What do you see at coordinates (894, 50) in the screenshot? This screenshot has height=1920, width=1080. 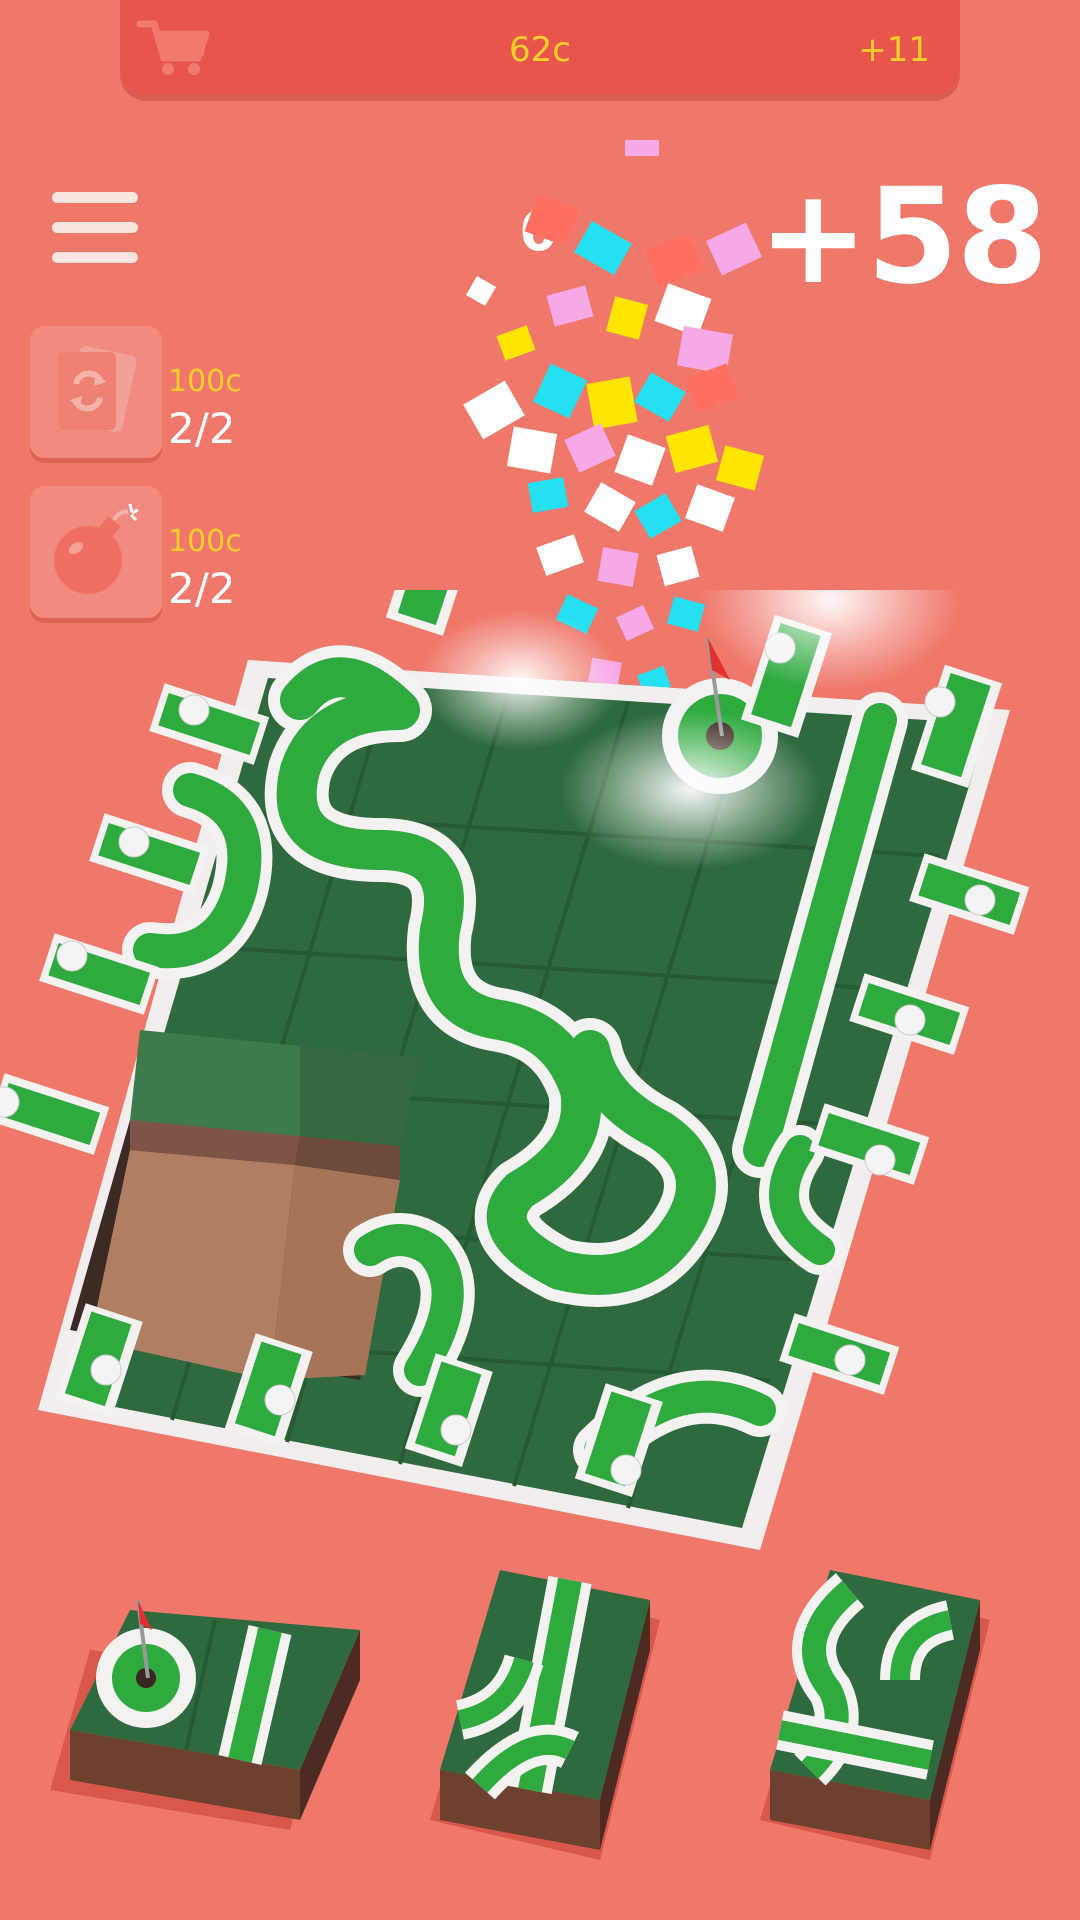 I see `coin-bonus: +11` at bounding box center [894, 50].